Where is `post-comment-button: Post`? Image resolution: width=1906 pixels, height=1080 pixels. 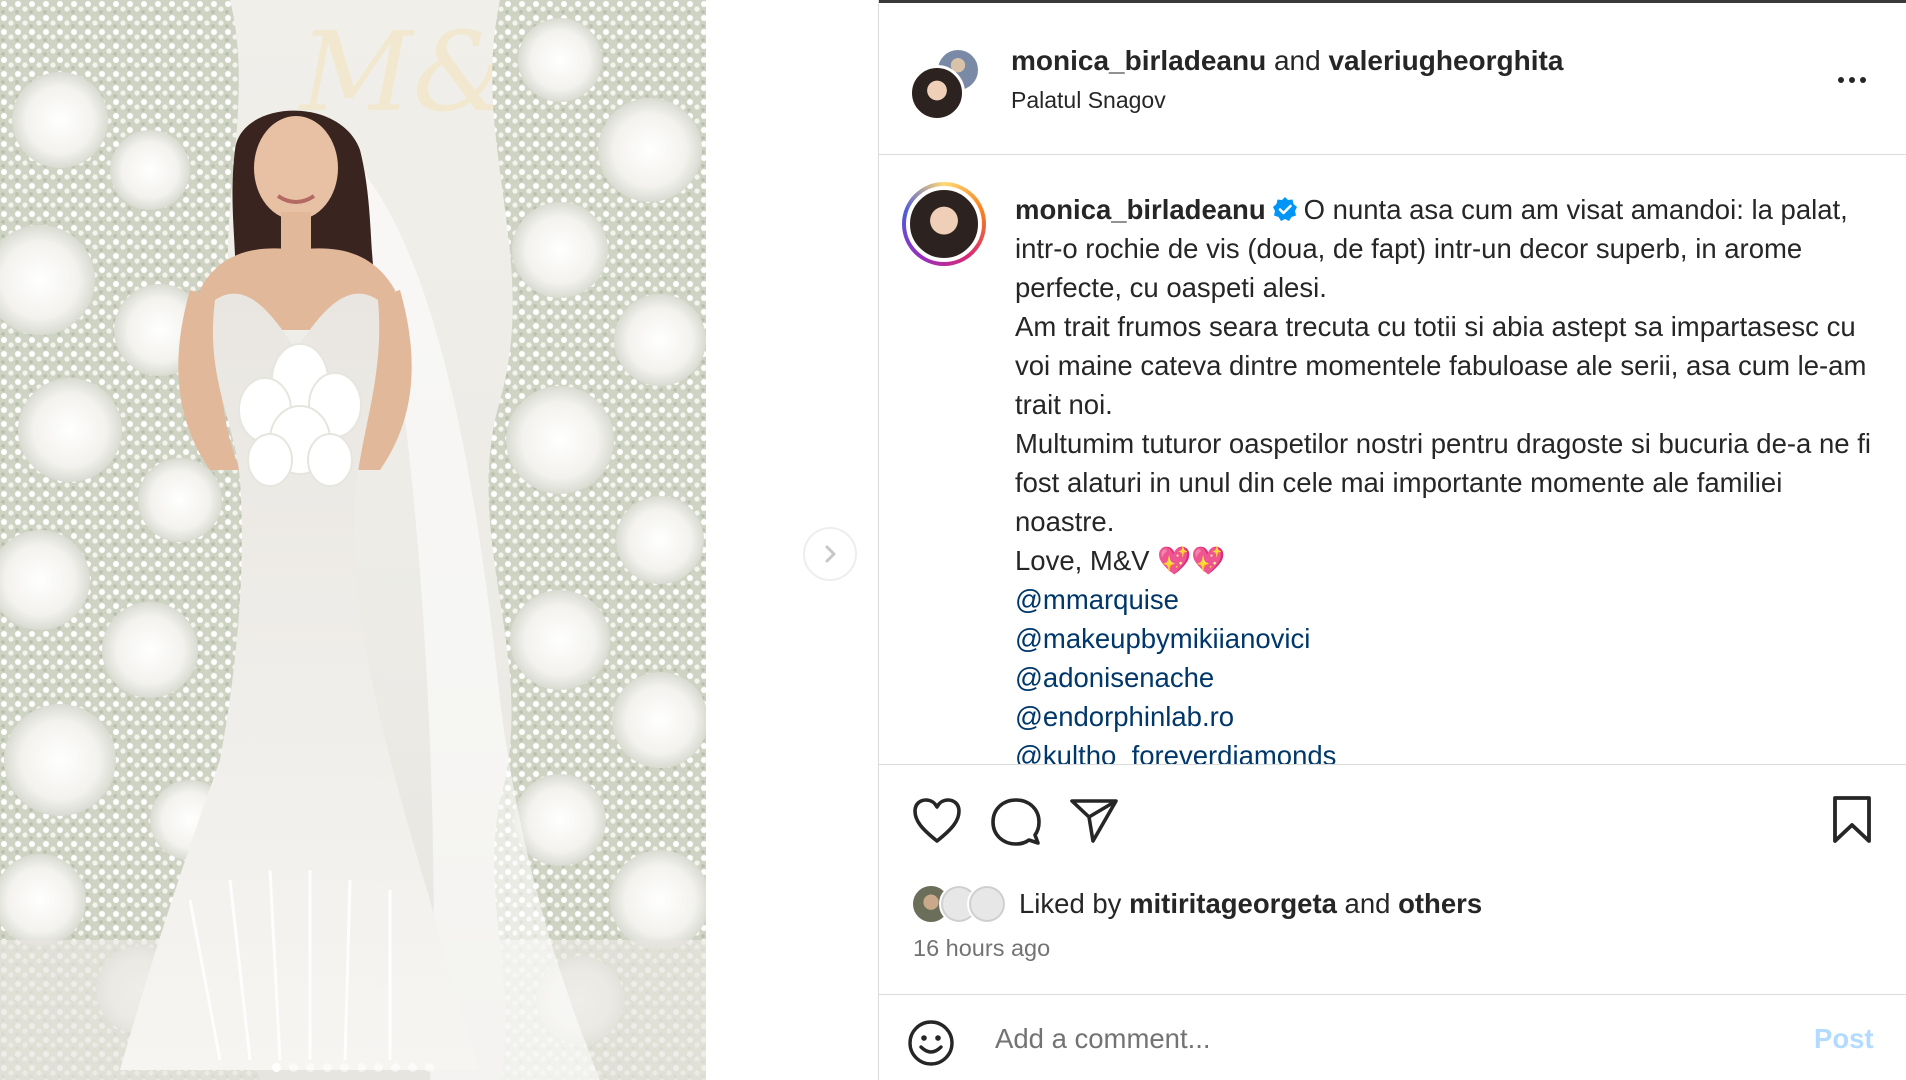
post-comment-button: Post is located at coordinates (1844, 1039).